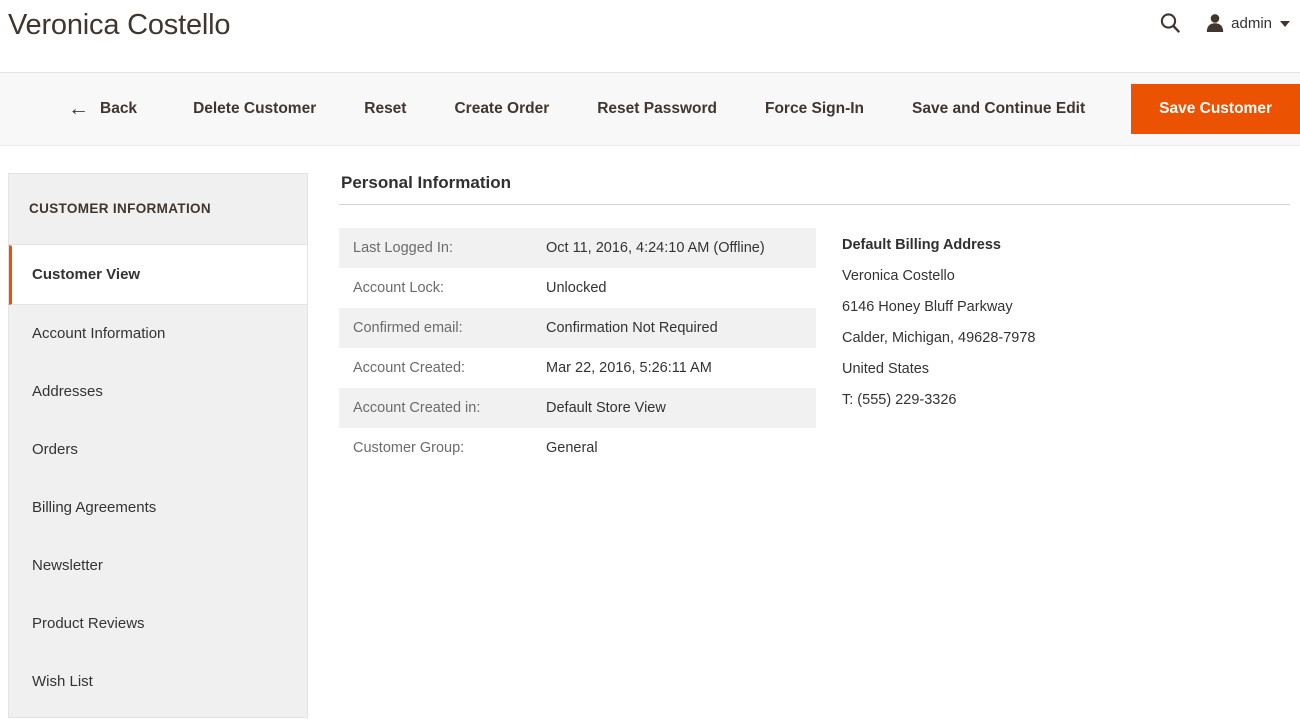 The height and width of the screenshot is (728, 1300). What do you see at coordinates (921, 245) in the screenshot?
I see `billing-address-title: Default Billing Address` at bounding box center [921, 245].